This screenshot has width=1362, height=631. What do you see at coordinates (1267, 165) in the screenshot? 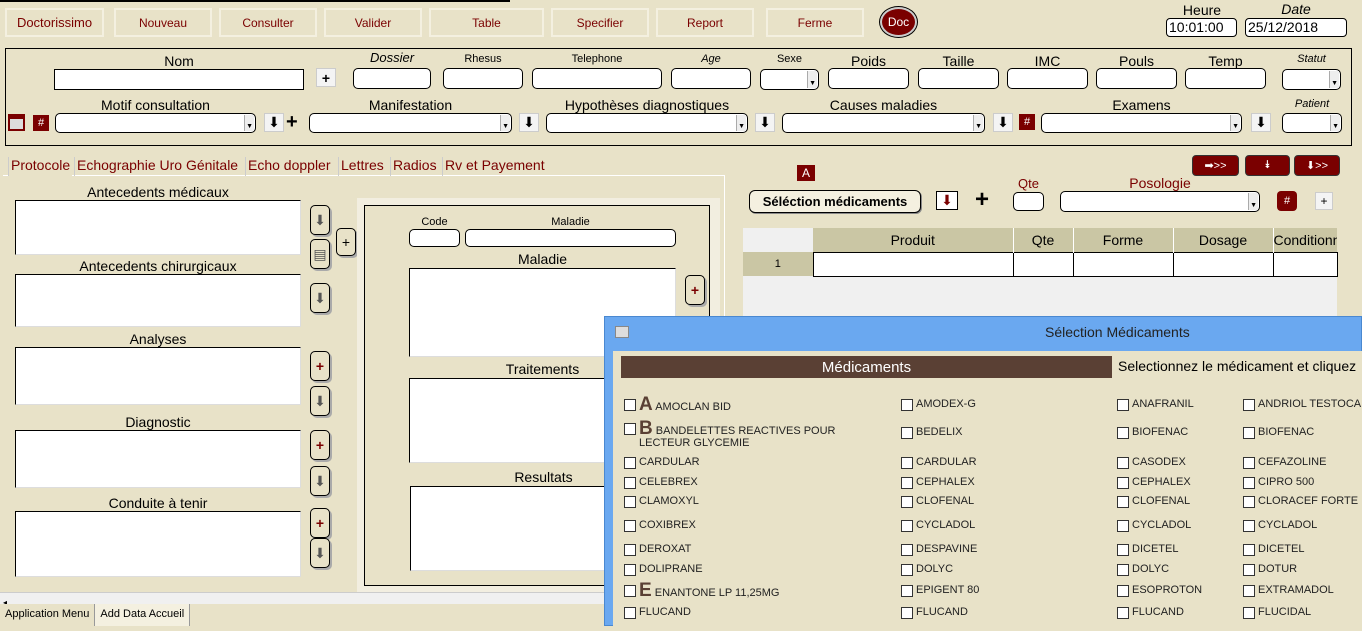
I see `double-down-button: ⯯` at bounding box center [1267, 165].